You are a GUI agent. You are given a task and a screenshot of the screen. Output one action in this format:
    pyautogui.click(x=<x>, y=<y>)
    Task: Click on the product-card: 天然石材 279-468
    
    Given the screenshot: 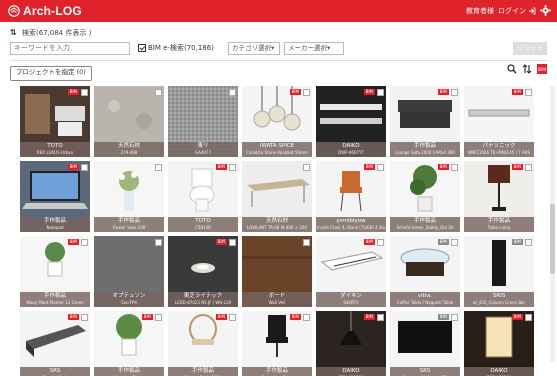 What is the action you would take?
    pyautogui.click(x=129, y=121)
    